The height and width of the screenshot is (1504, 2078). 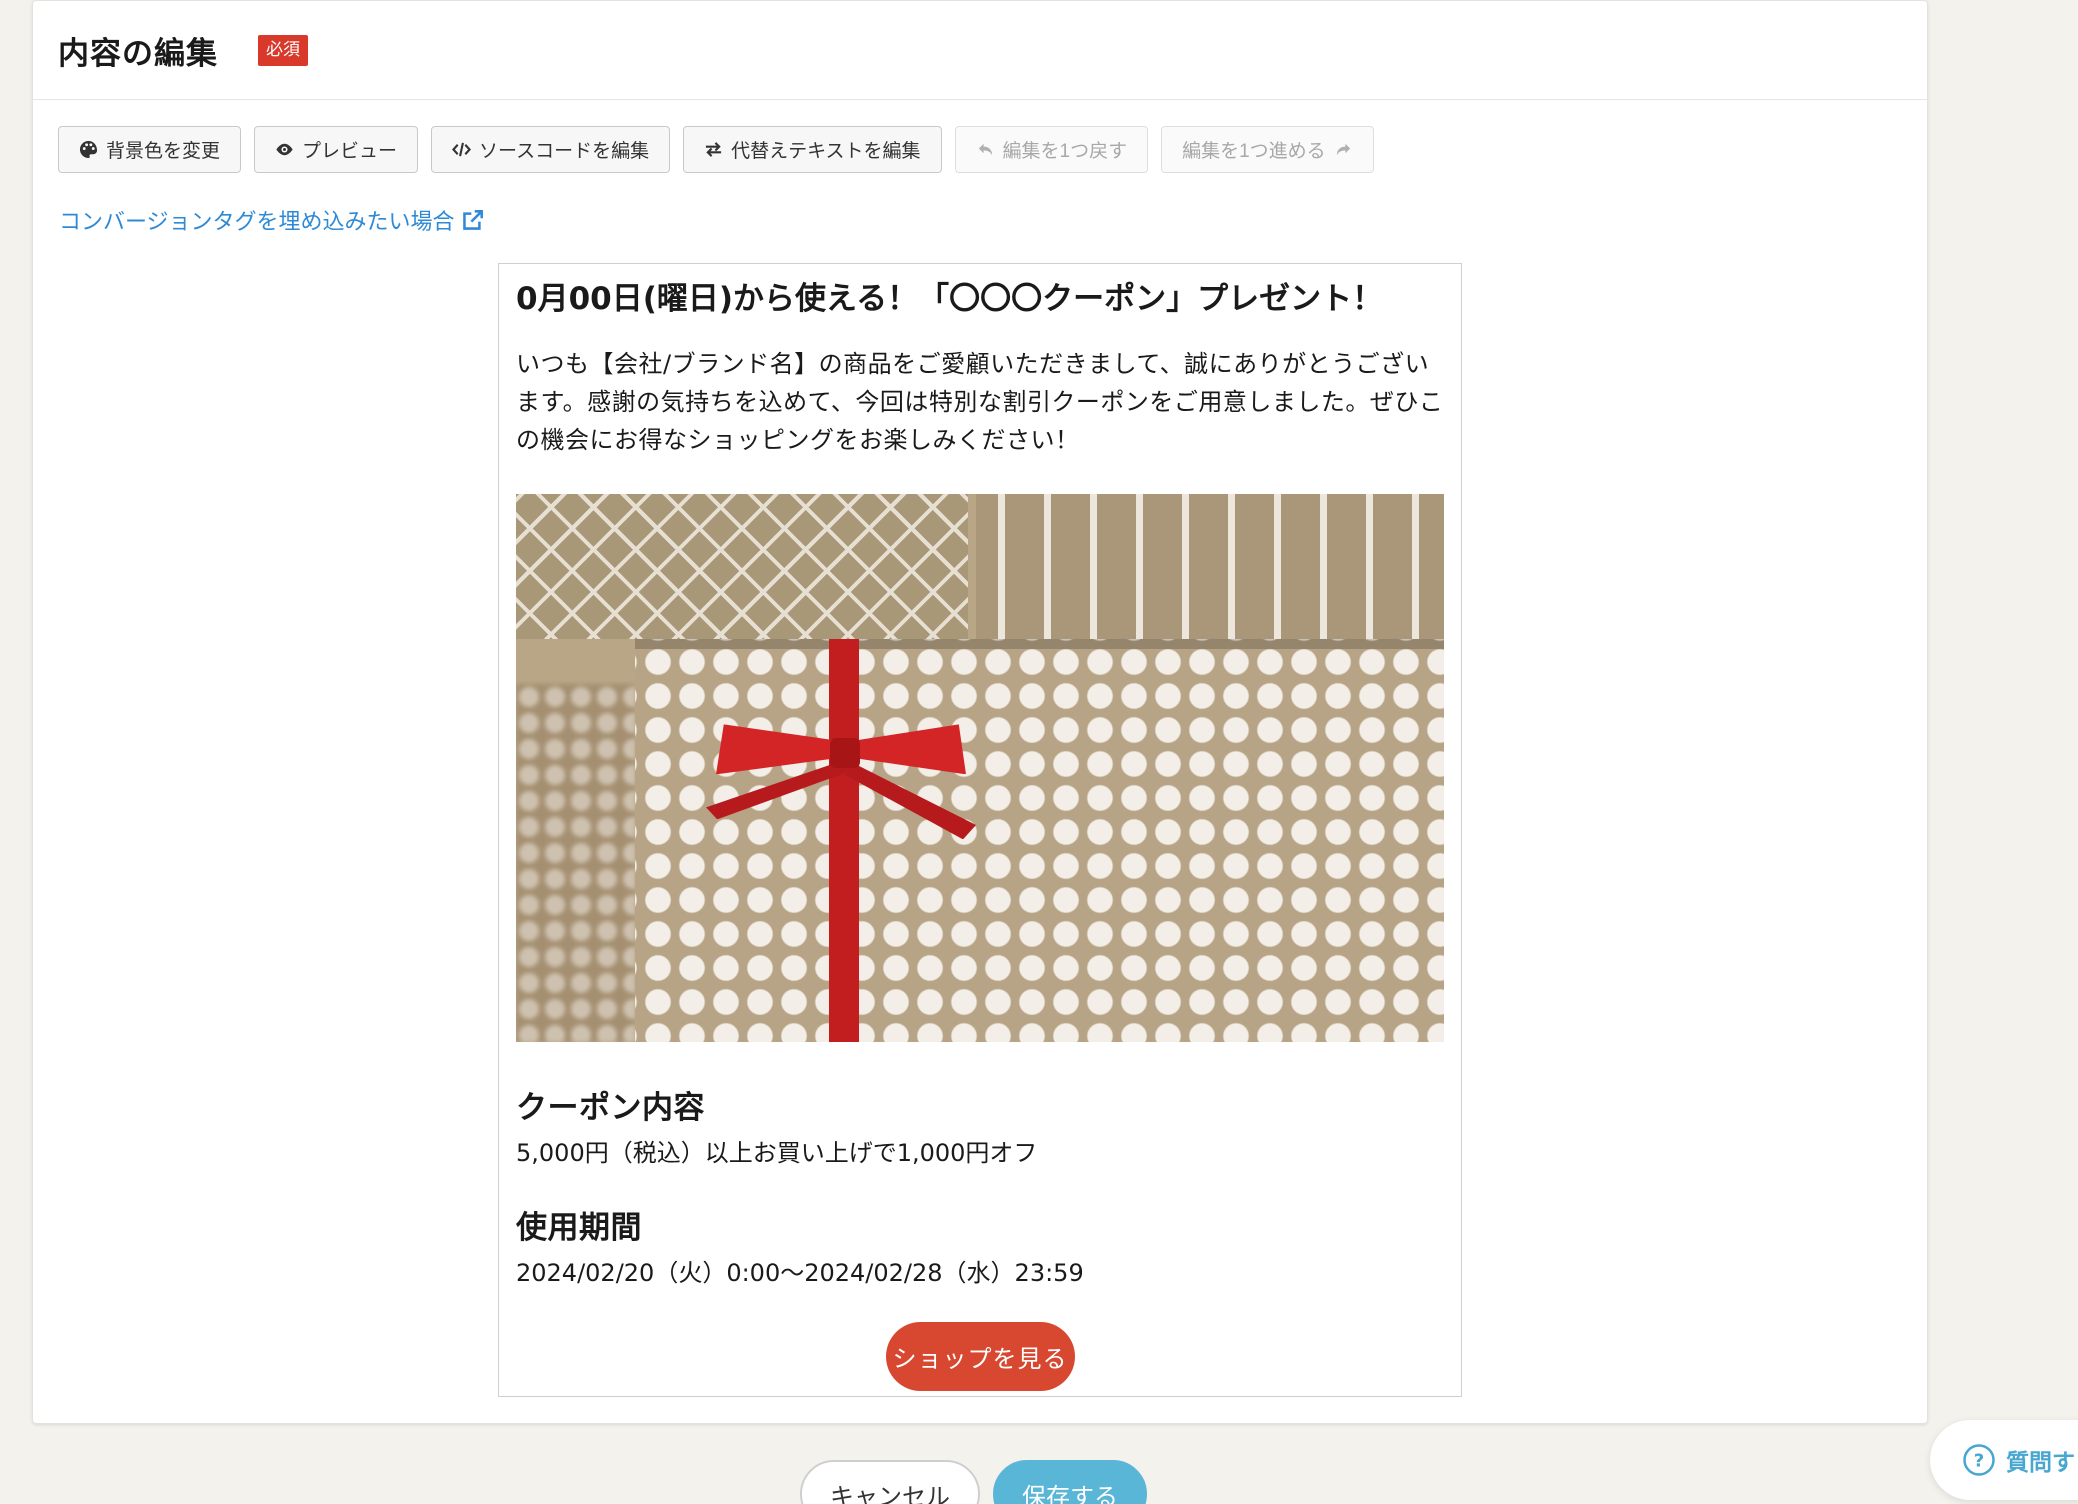 What do you see at coordinates (462, 149) in the screenshot?
I see `code-icon` at bounding box center [462, 149].